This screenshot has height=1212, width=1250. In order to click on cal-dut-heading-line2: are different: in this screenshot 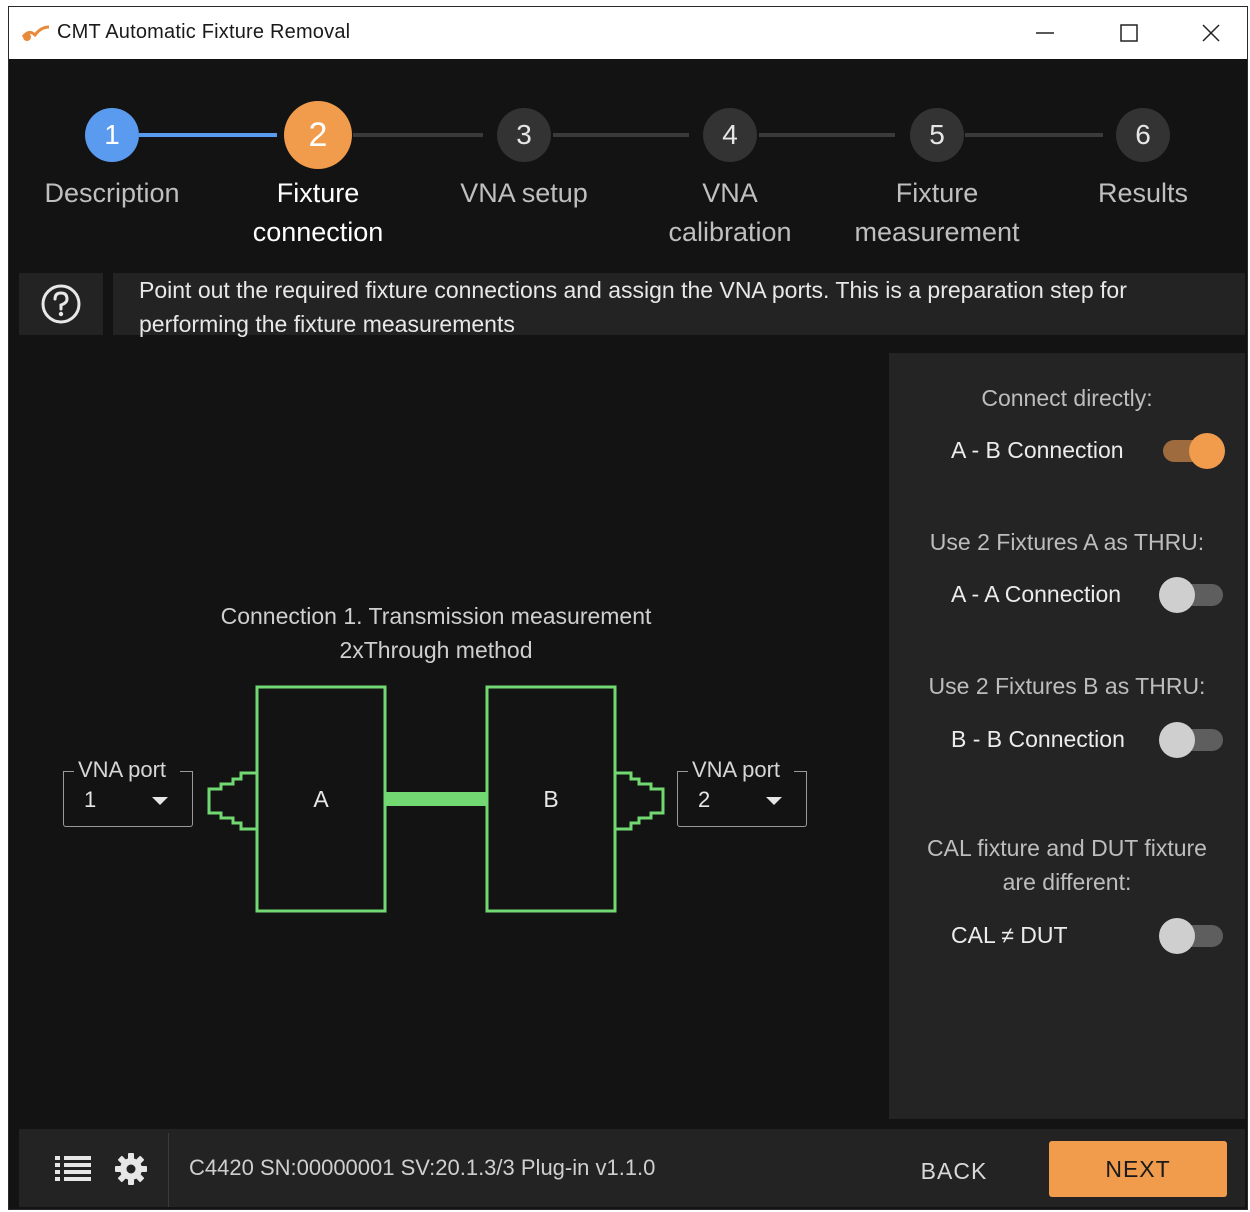, I will do `click(1067, 882)`.